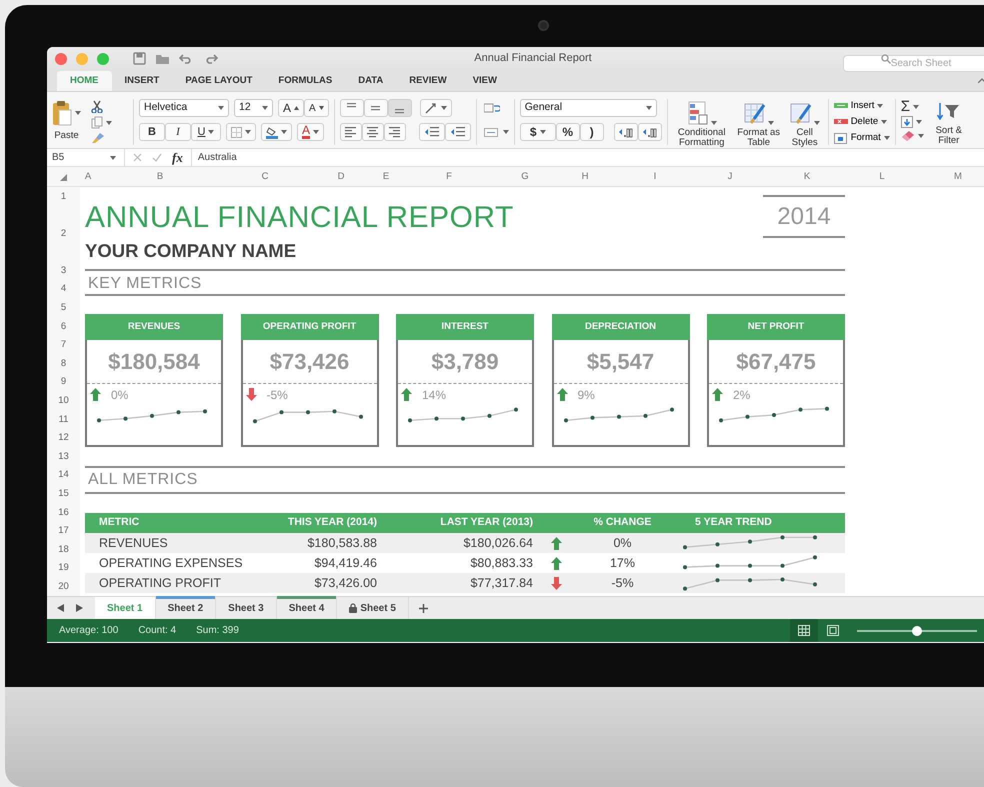 Image resolution: width=984 pixels, height=787 pixels. Describe the element at coordinates (655, 176) in the screenshot. I see `column-header: I` at that location.